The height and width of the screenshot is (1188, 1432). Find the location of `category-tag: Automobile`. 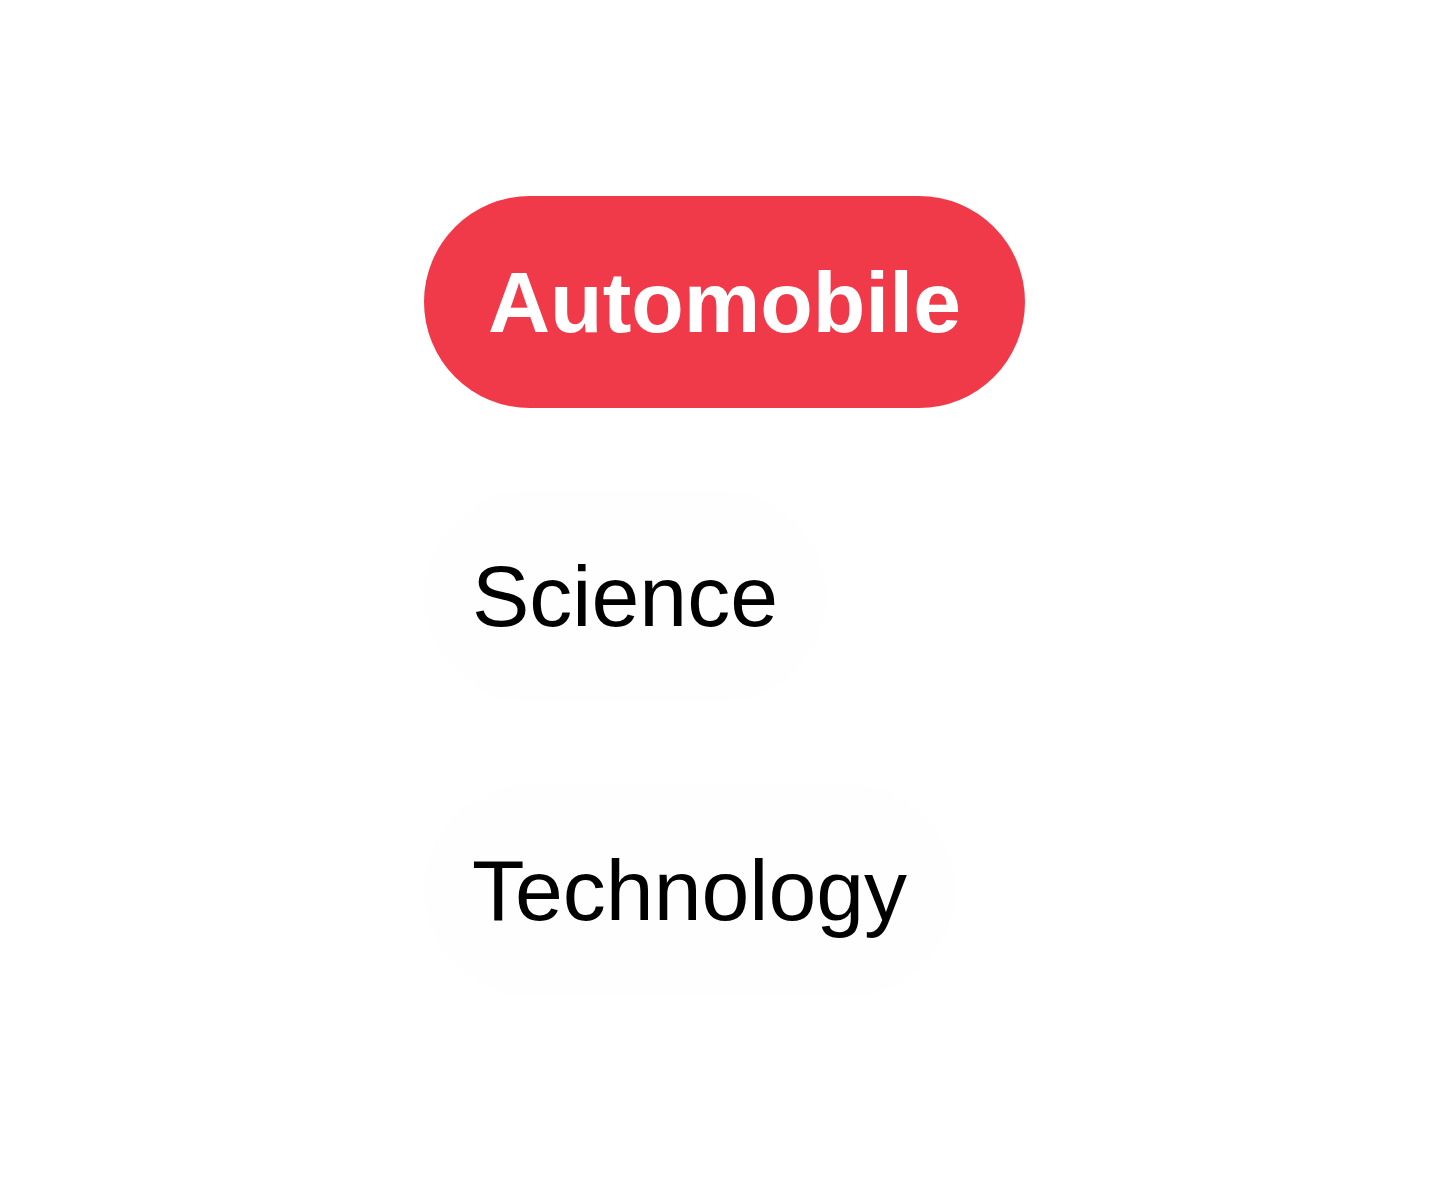

category-tag: Automobile is located at coordinates (724, 302).